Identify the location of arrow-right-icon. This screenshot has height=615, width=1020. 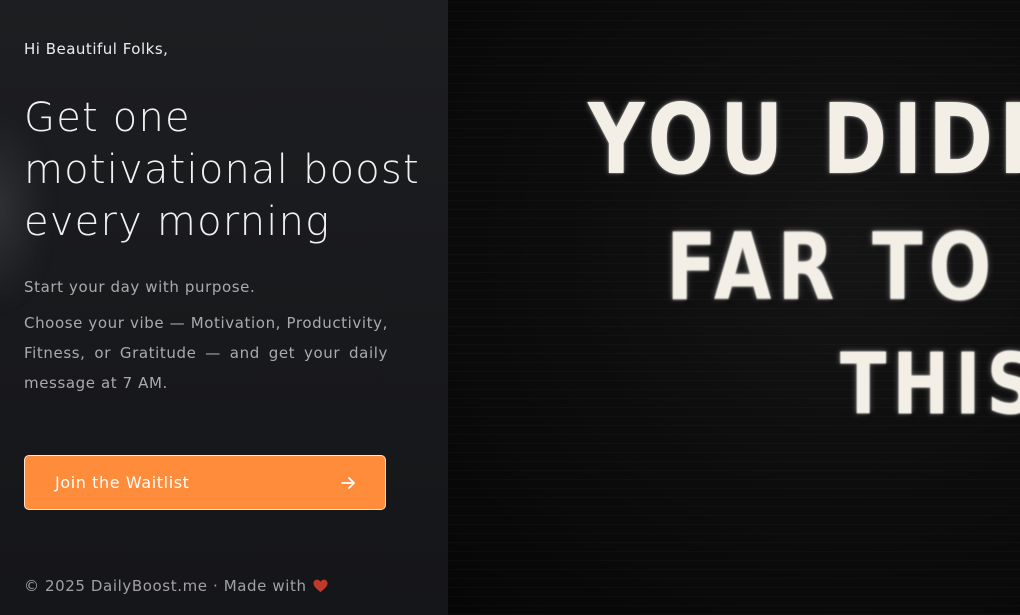
(348, 482).